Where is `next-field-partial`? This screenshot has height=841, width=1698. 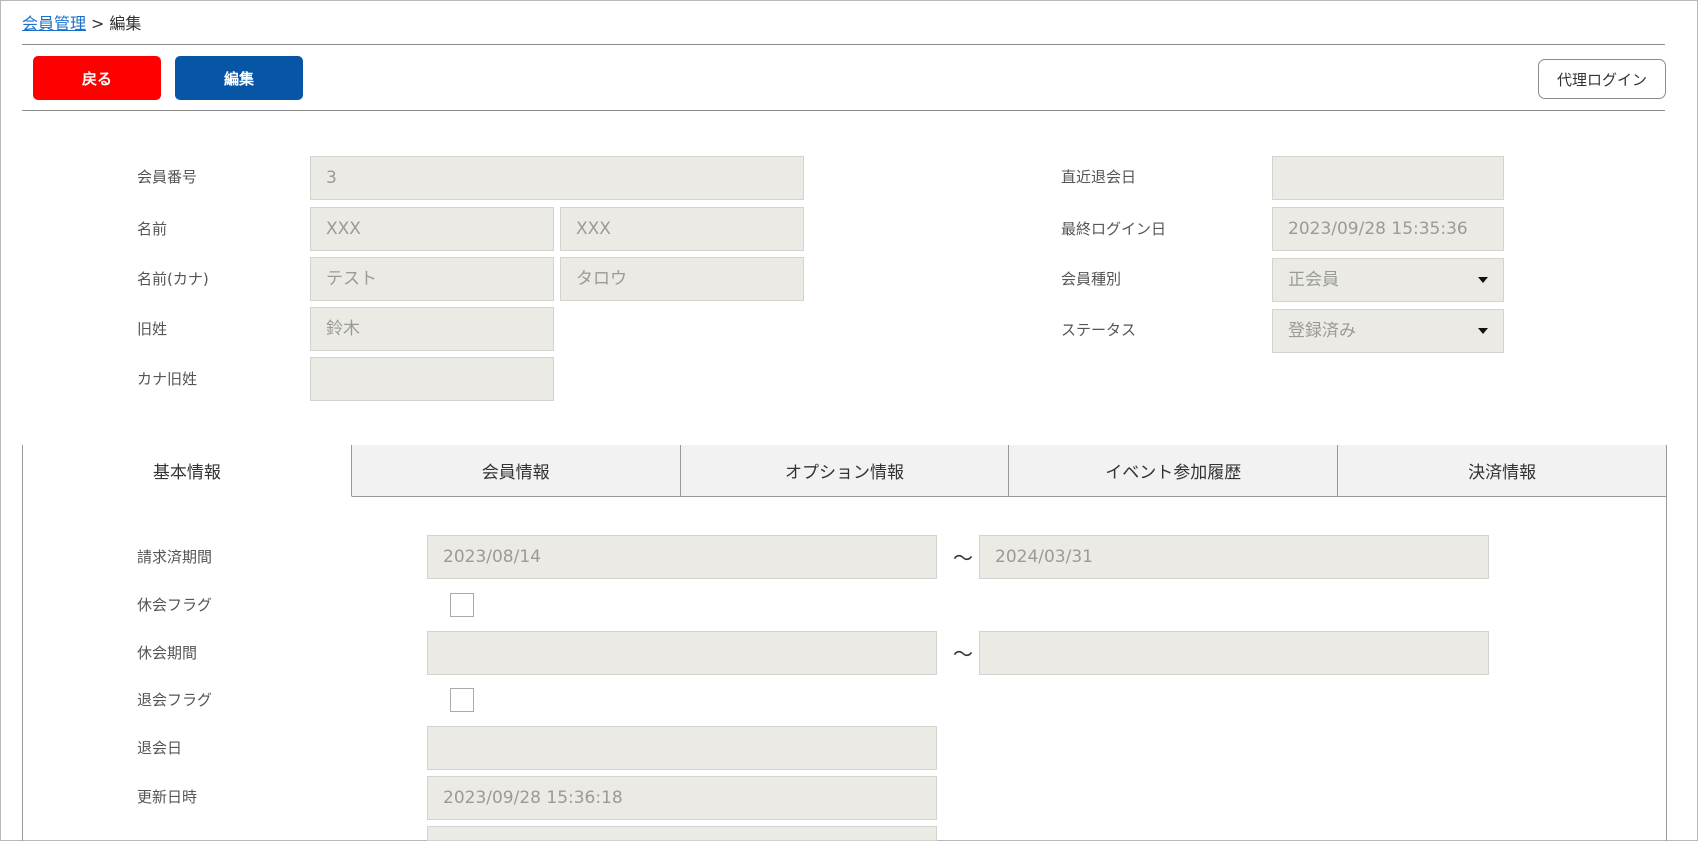 next-field-partial is located at coordinates (682, 833).